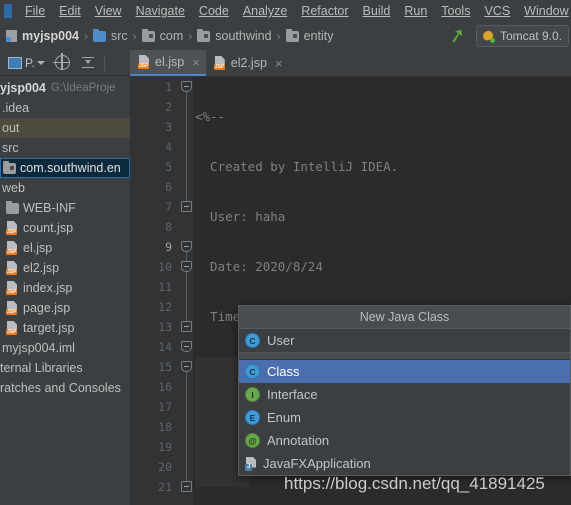 The height and width of the screenshot is (505, 571). What do you see at coordinates (252, 440) in the screenshot?
I see `annotation-icon: @` at bounding box center [252, 440].